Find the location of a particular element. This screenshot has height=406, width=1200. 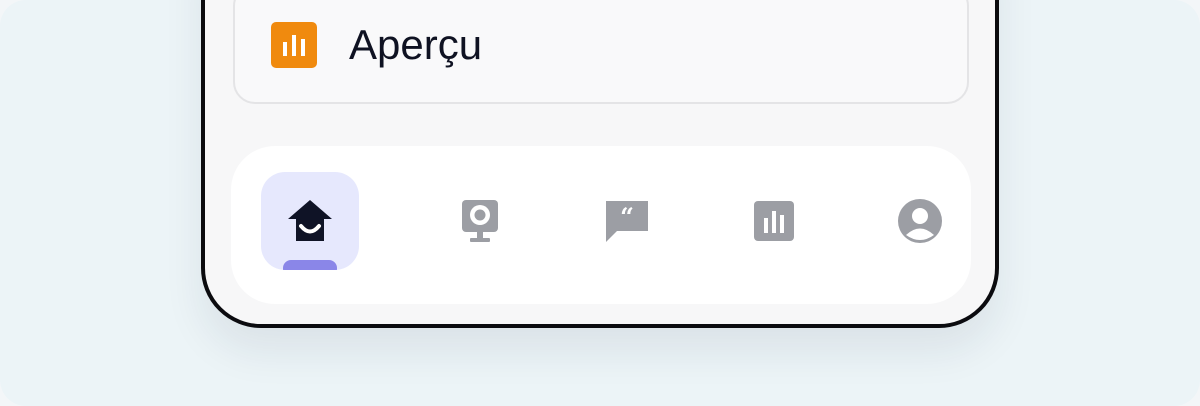

quote-chat-icon: “ is located at coordinates (627, 221).